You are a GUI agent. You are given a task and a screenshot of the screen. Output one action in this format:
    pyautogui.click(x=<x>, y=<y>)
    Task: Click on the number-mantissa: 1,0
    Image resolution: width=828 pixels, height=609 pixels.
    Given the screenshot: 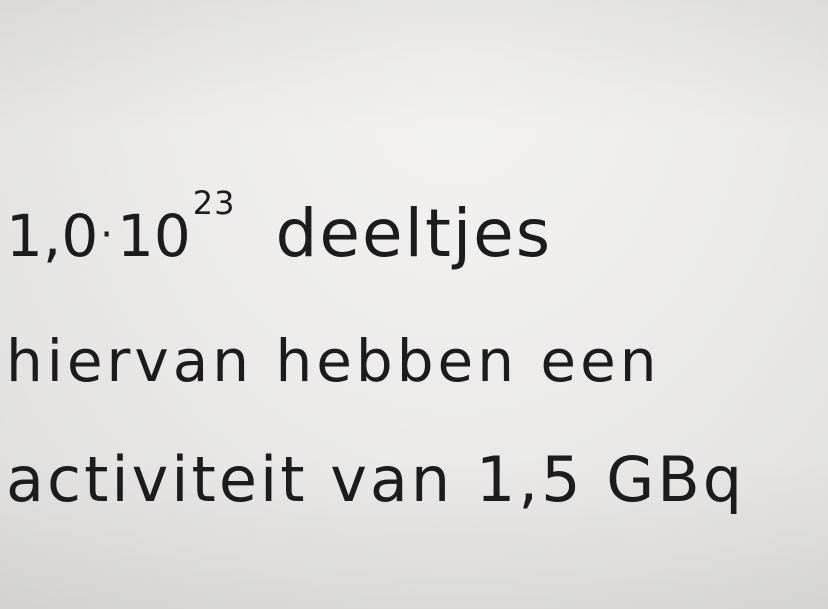 What is the action you would take?
    pyautogui.click(x=52, y=236)
    